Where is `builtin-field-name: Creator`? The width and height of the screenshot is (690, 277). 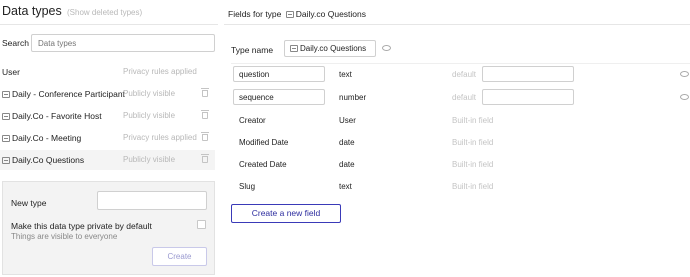 builtin-field-name: Creator is located at coordinates (252, 120).